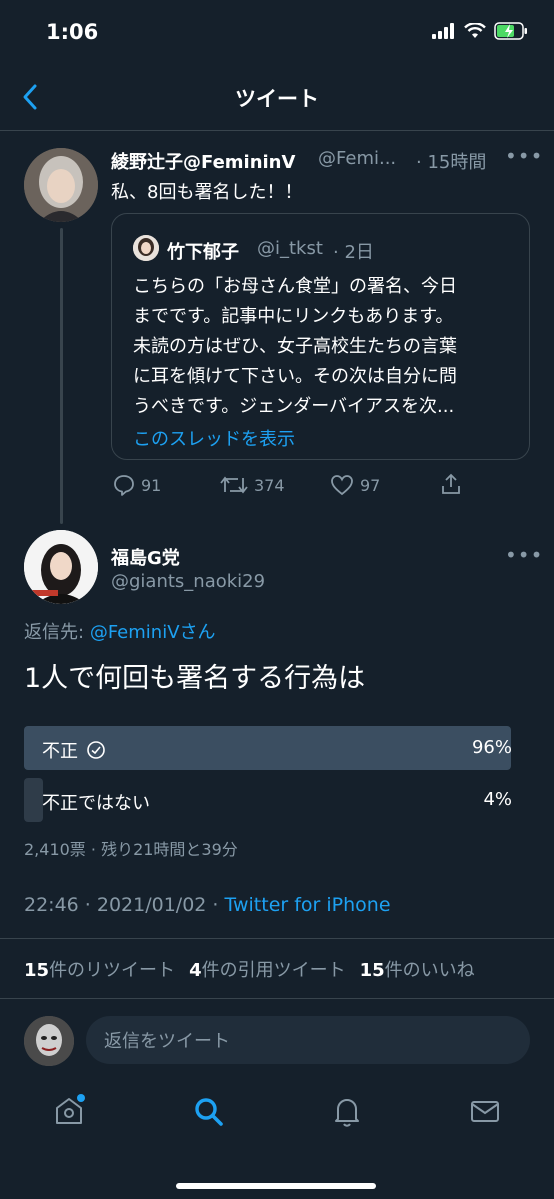 The image size is (554, 1199). What do you see at coordinates (153, 632) in the screenshot?
I see `reply-to-user-link: @FeminiVさん` at bounding box center [153, 632].